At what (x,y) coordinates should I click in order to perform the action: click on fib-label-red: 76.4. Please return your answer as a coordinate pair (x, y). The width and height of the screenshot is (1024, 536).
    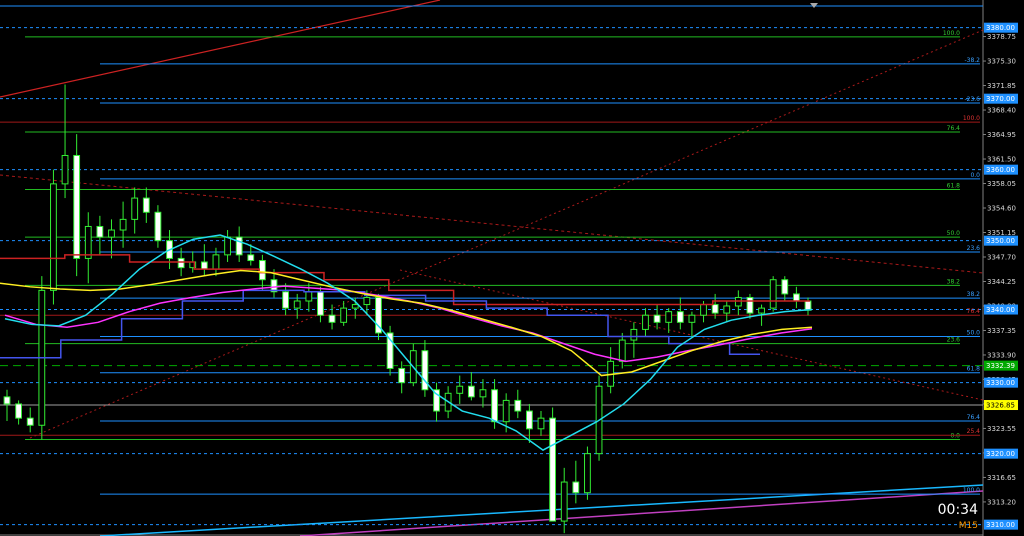
    Looking at the image, I should click on (974, 311).